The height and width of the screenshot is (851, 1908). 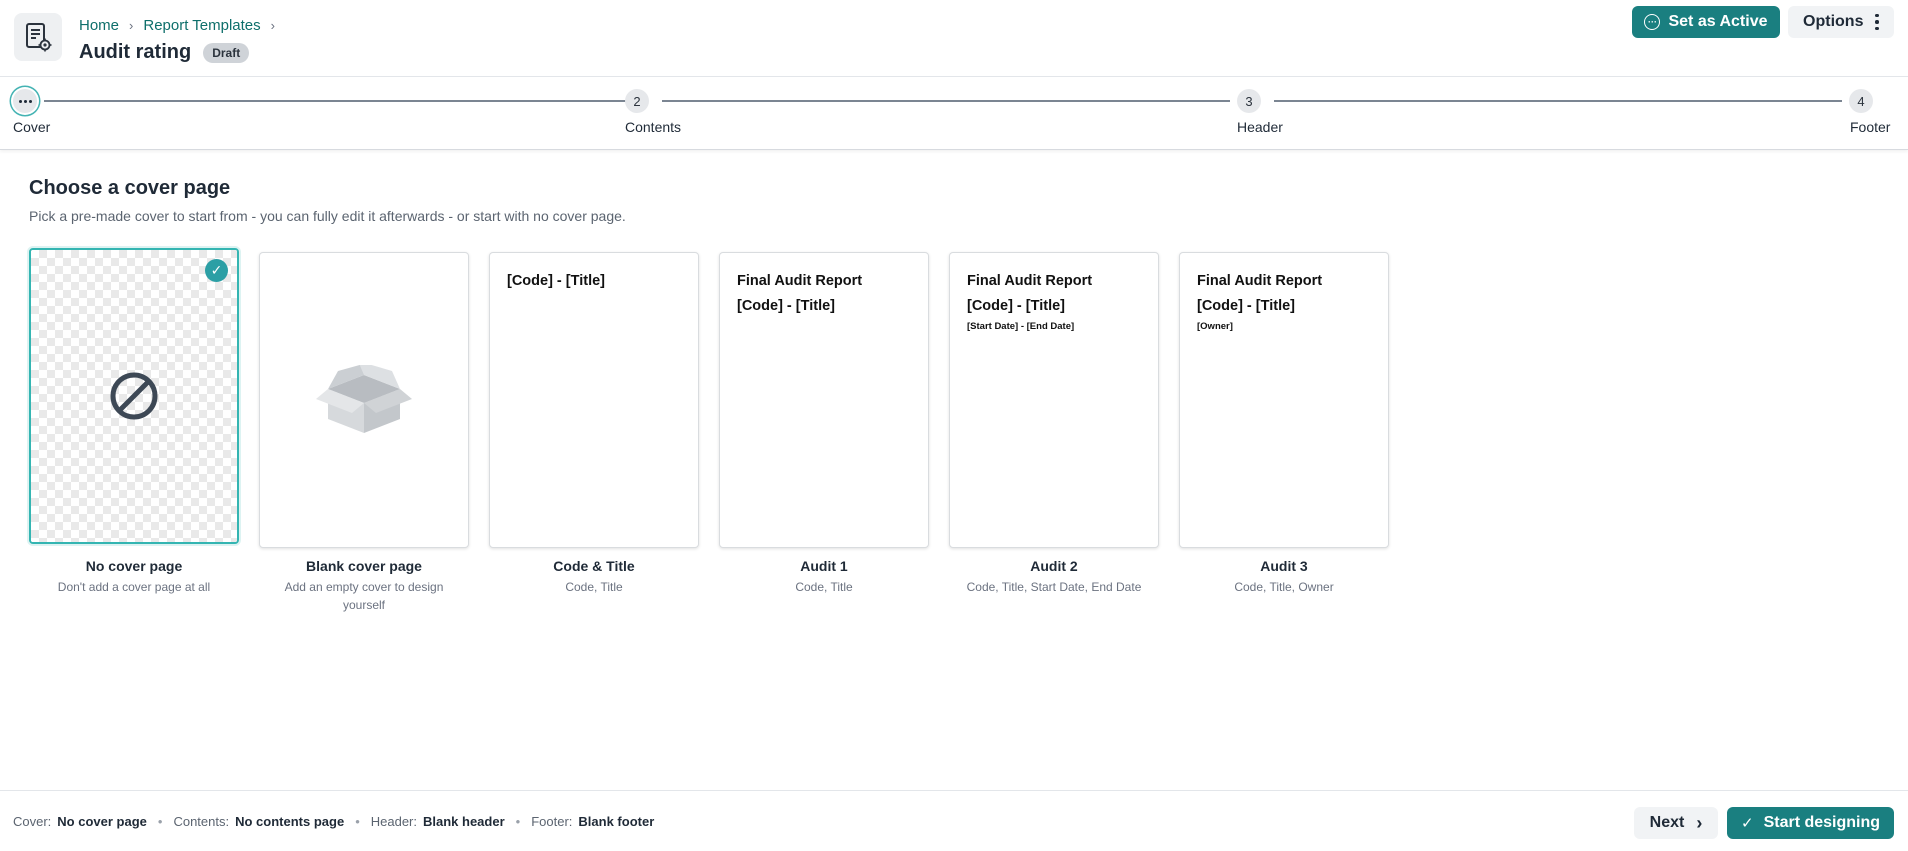 I want to click on no-symbol-icon, so click(x=134, y=396).